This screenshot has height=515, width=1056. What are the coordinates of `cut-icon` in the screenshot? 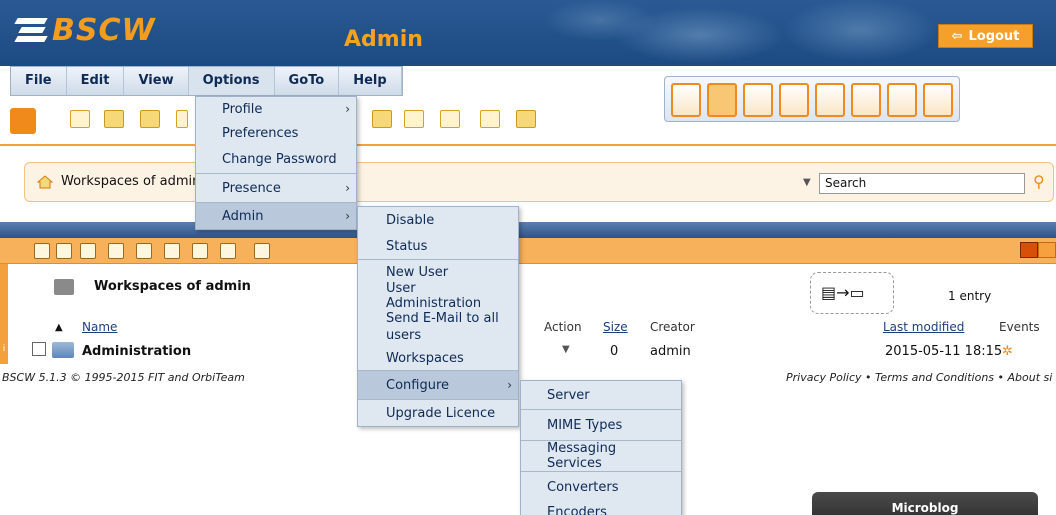 It's located at (144, 251).